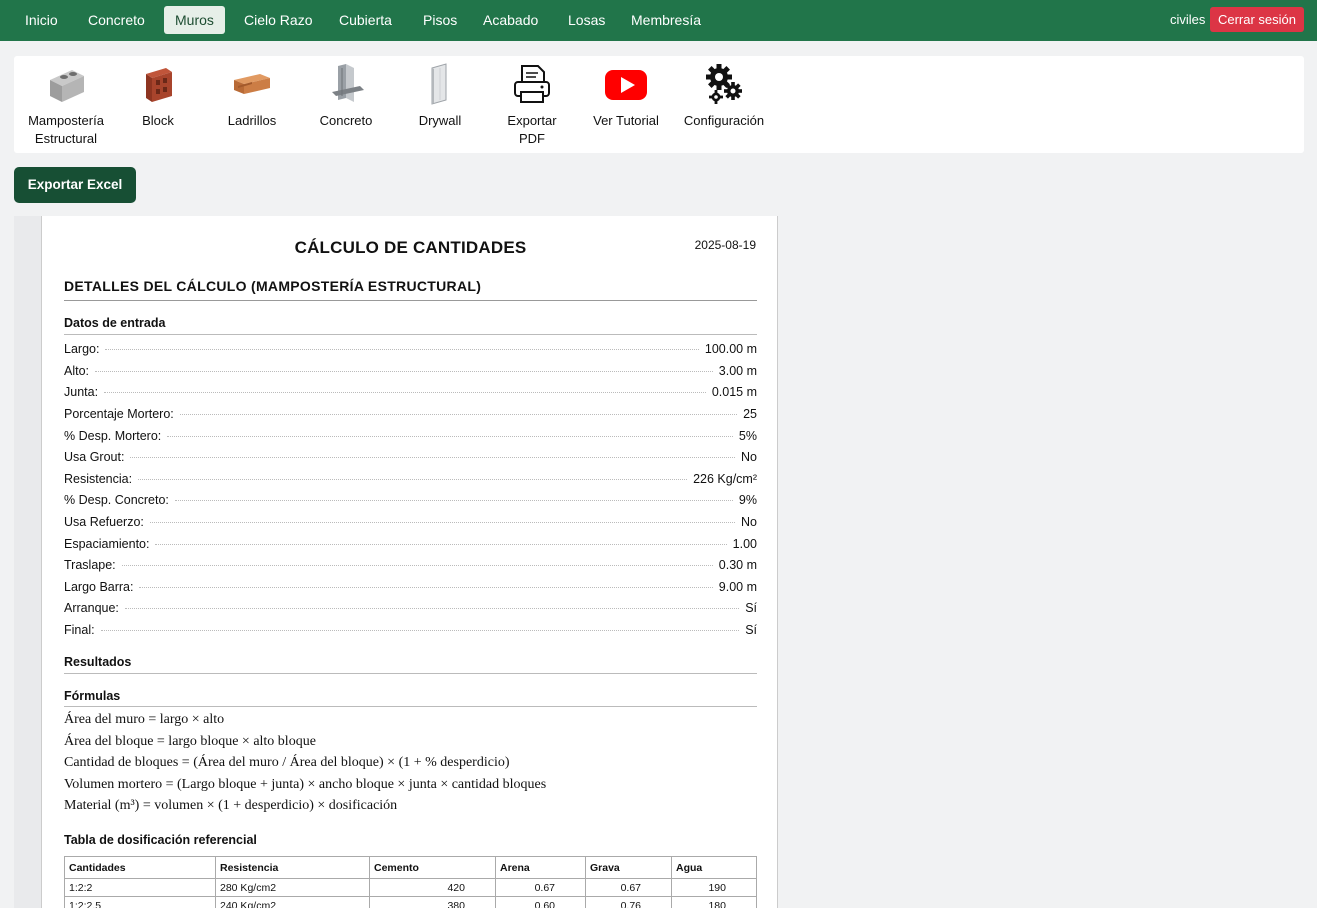 The height and width of the screenshot is (908, 1317). What do you see at coordinates (98, 662) in the screenshot?
I see `results-heading: Resultados` at bounding box center [98, 662].